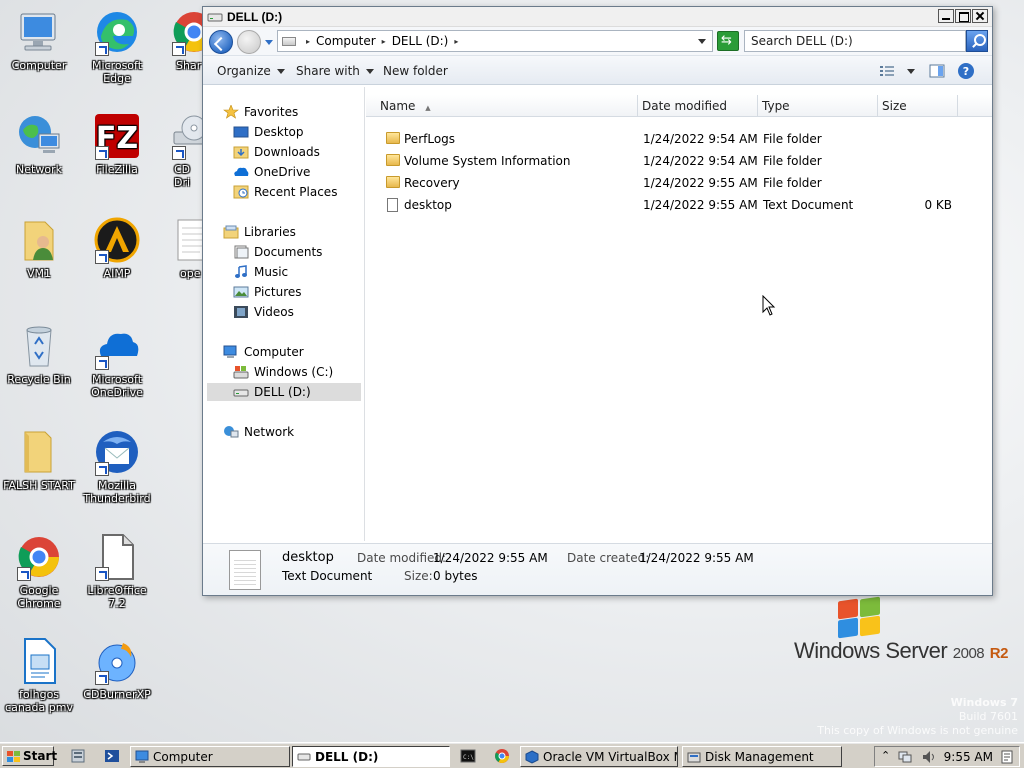  What do you see at coordinates (818, 106) in the screenshot?
I see `column-type: Type` at bounding box center [818, 106].